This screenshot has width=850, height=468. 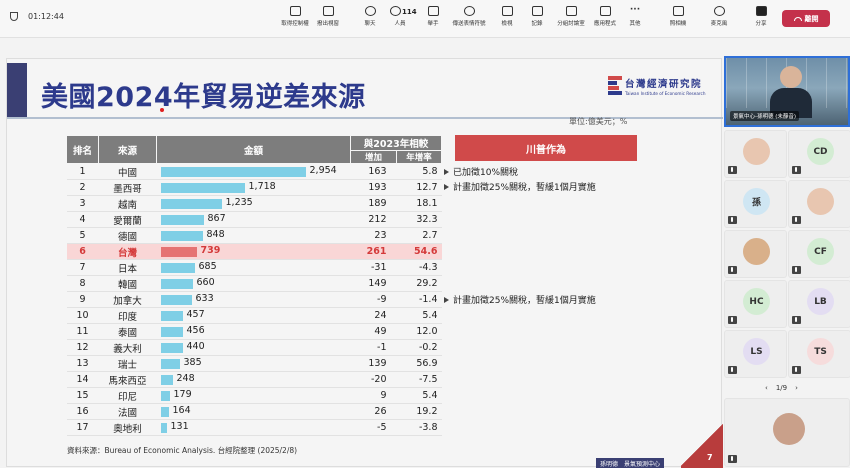 I want to click on breakout-icon, so click(x=571, y=11).